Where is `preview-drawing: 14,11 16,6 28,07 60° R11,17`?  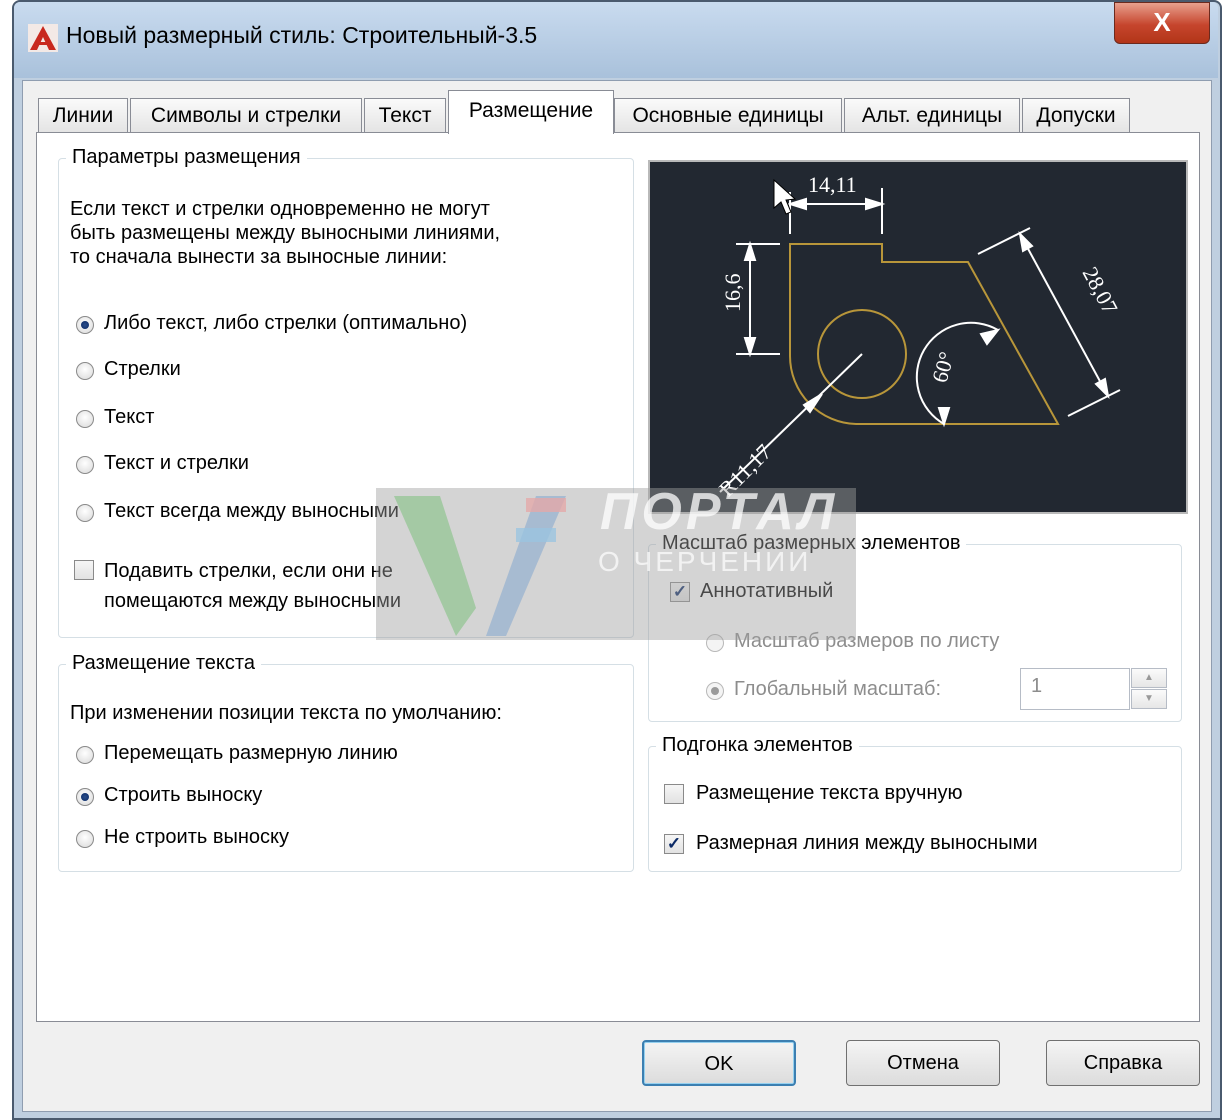 preview-drawing: 14,11 16,6 28,07 60° R11,17 is located at coordinates (918, 337).